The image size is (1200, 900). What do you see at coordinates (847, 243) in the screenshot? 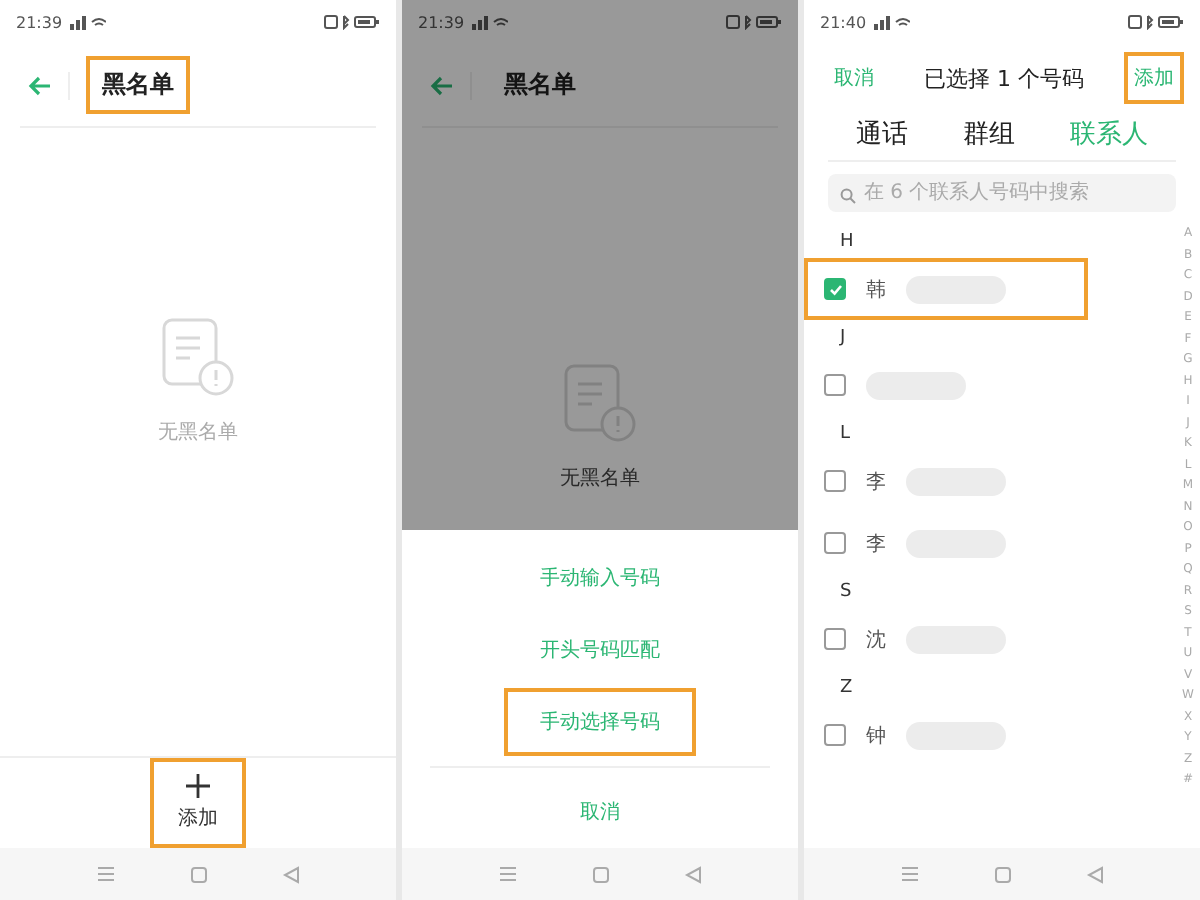
I see `section-letter: H` at bounding box center [847, 243].